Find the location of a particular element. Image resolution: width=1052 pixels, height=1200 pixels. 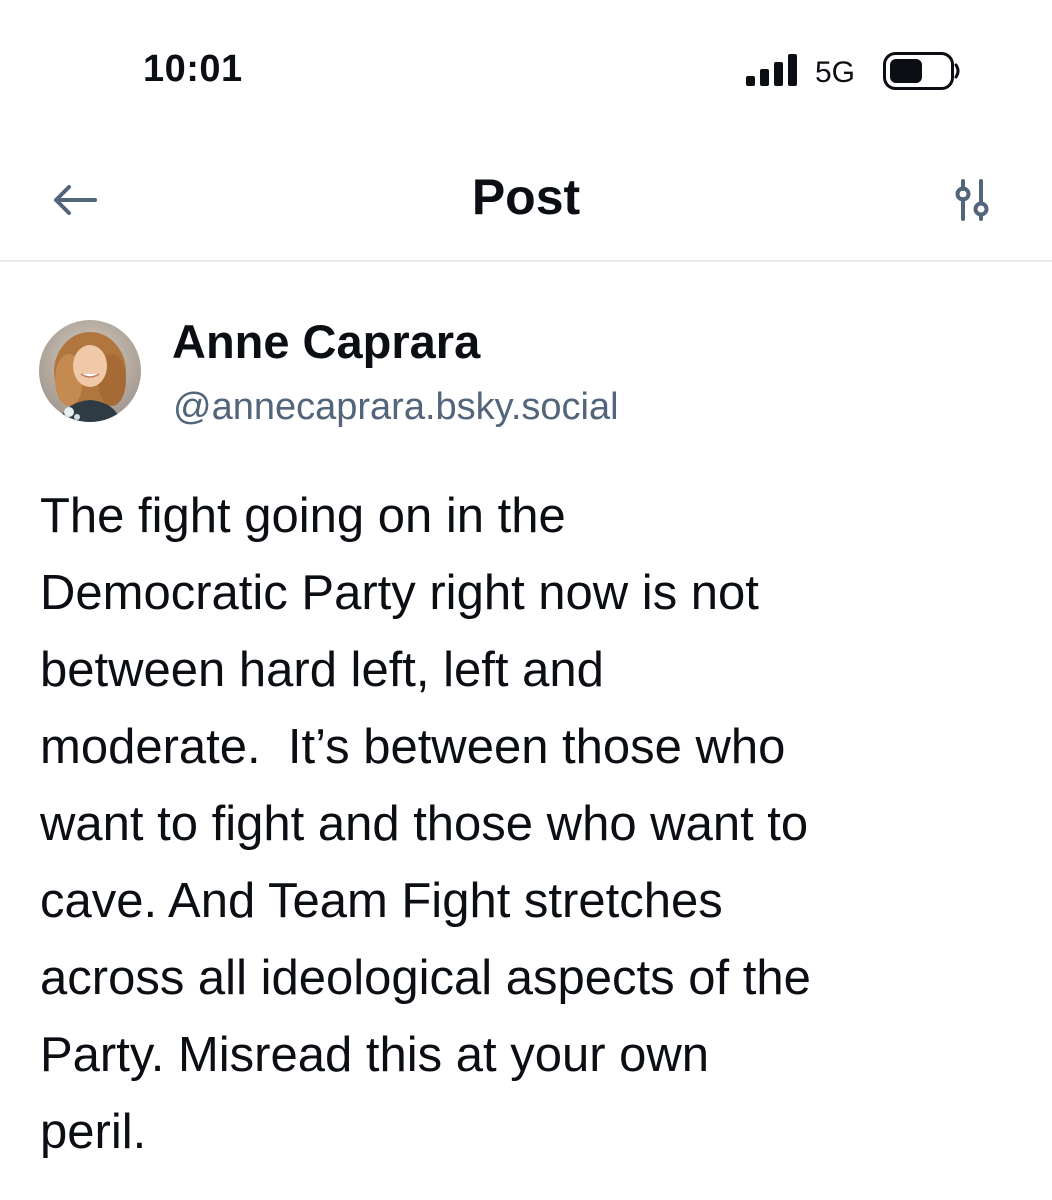

sliders-icon is located at coordinates (972, 200).